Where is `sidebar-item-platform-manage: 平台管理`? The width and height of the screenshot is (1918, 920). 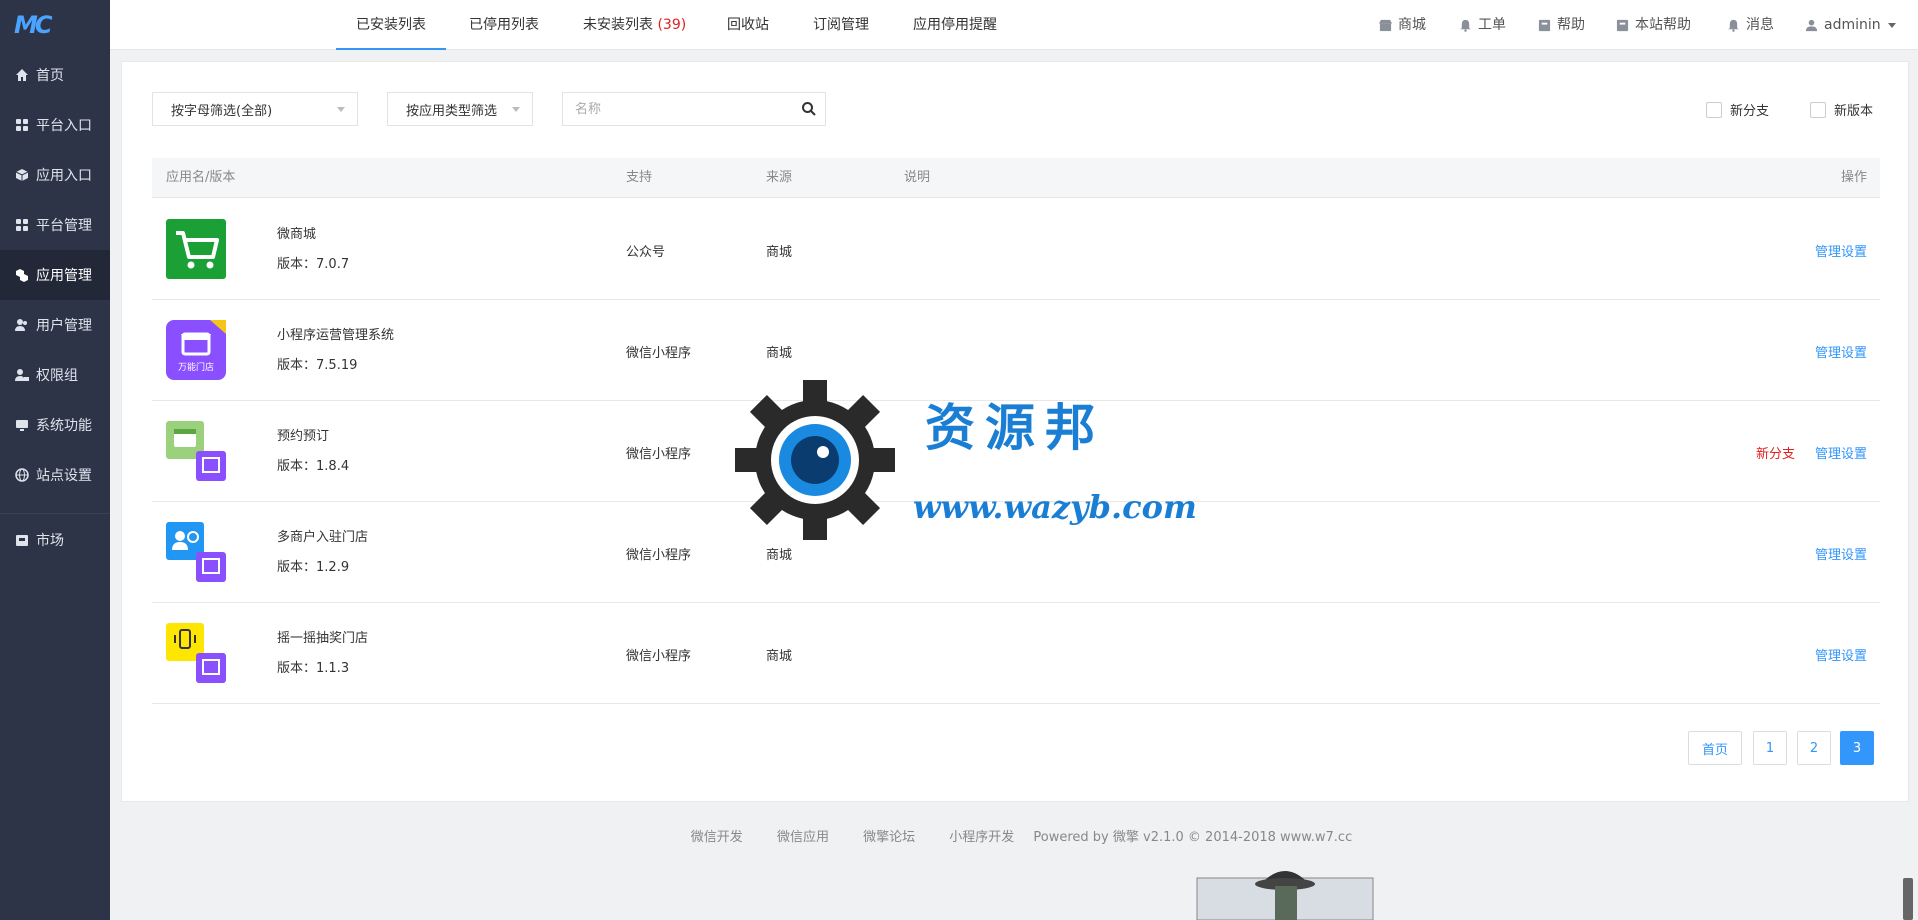
sidebar-item-platform-manage: 平台管理 is located at coordinates (55, 225).